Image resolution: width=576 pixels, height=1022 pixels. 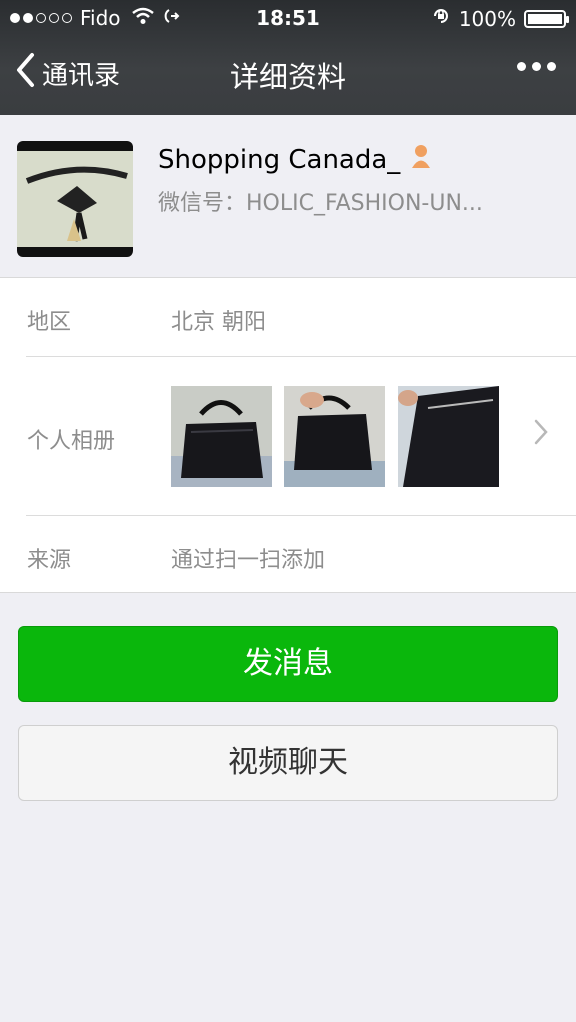 I want to click on status-bar: Fido 18:51 100%, so click(x=288, y=18).